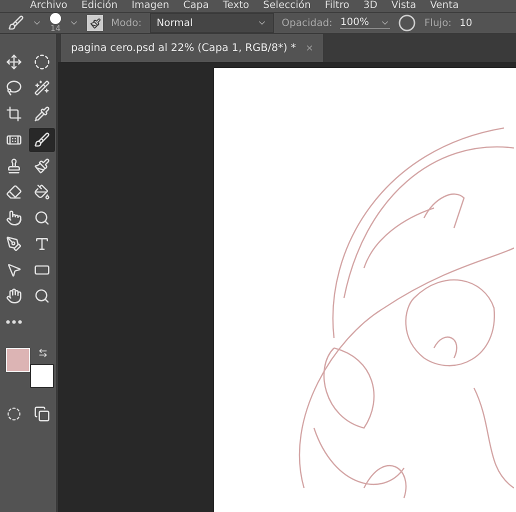  Describe the element at coordinates (42, 218) in the screenshot. I see `magnifier-icon` at that location.